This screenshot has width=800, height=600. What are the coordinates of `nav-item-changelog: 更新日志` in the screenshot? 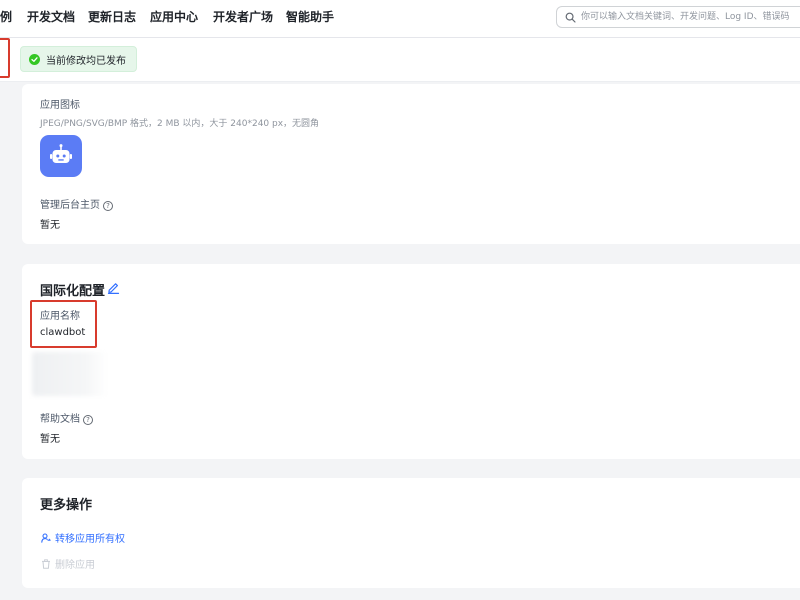 It's located at (112, 18).